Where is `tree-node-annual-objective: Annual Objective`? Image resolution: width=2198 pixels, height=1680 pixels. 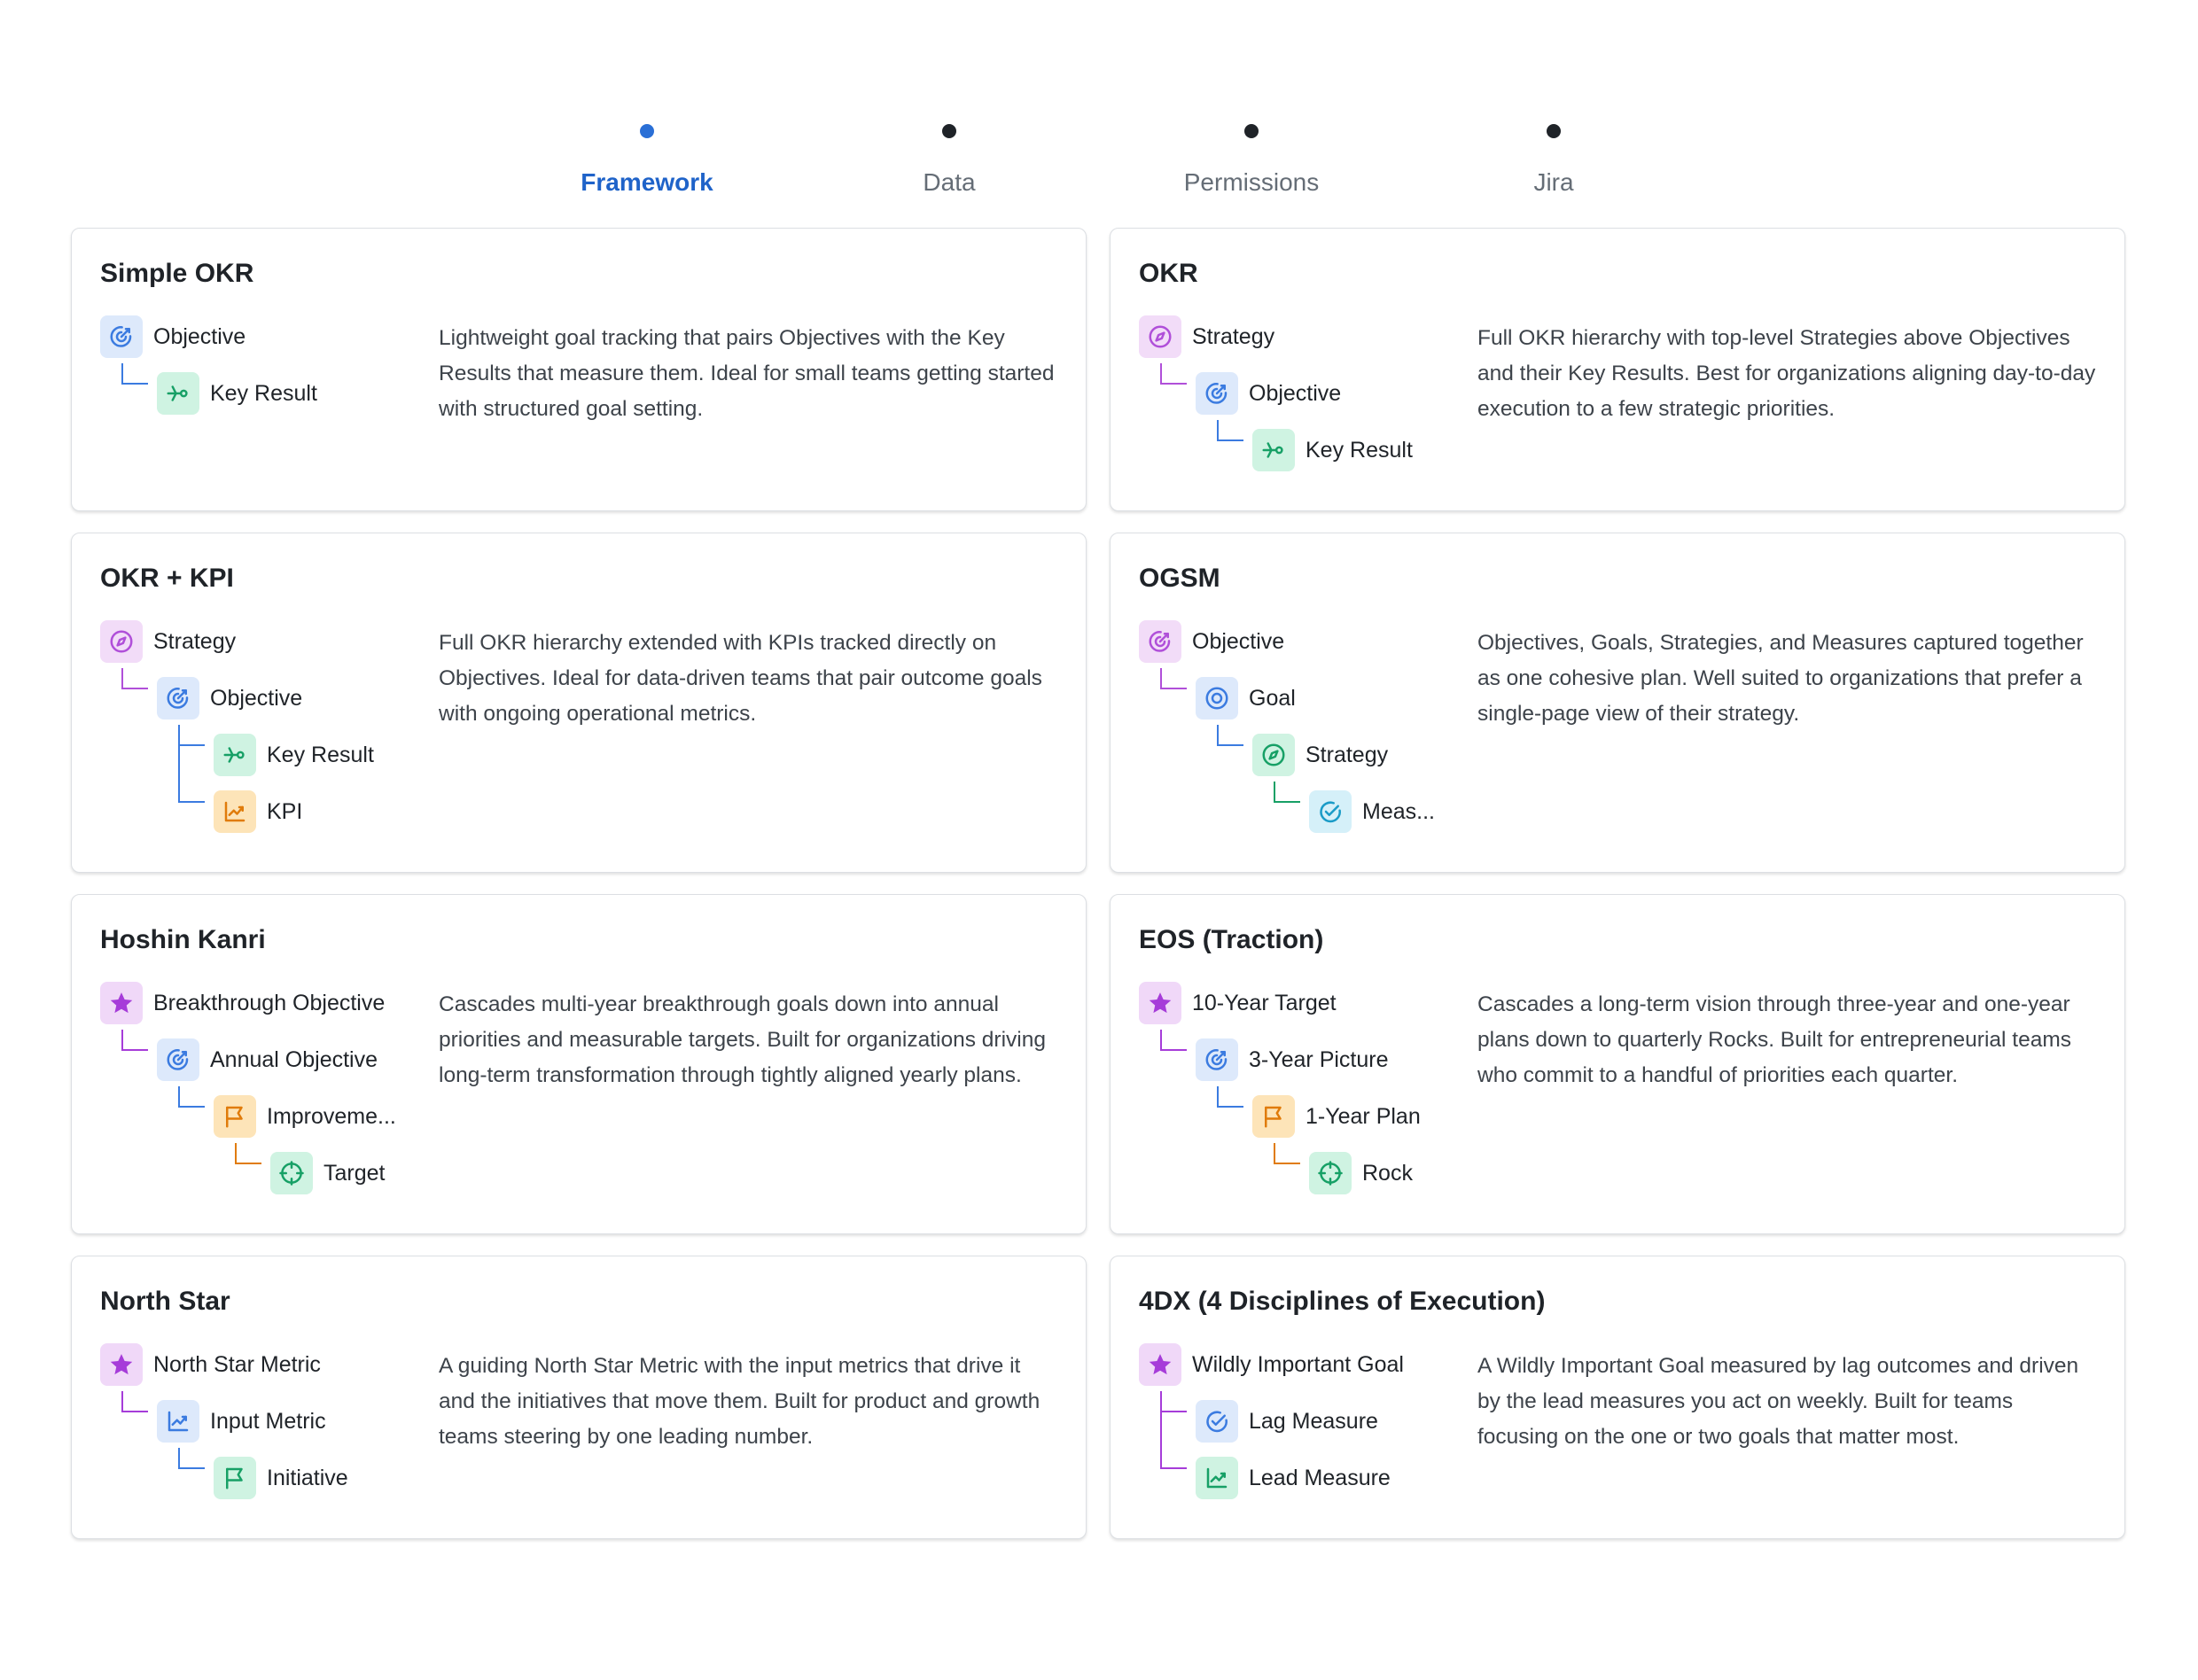 tree-node-annual-objective: Annual Objective is located at coordinates (267, 1059).